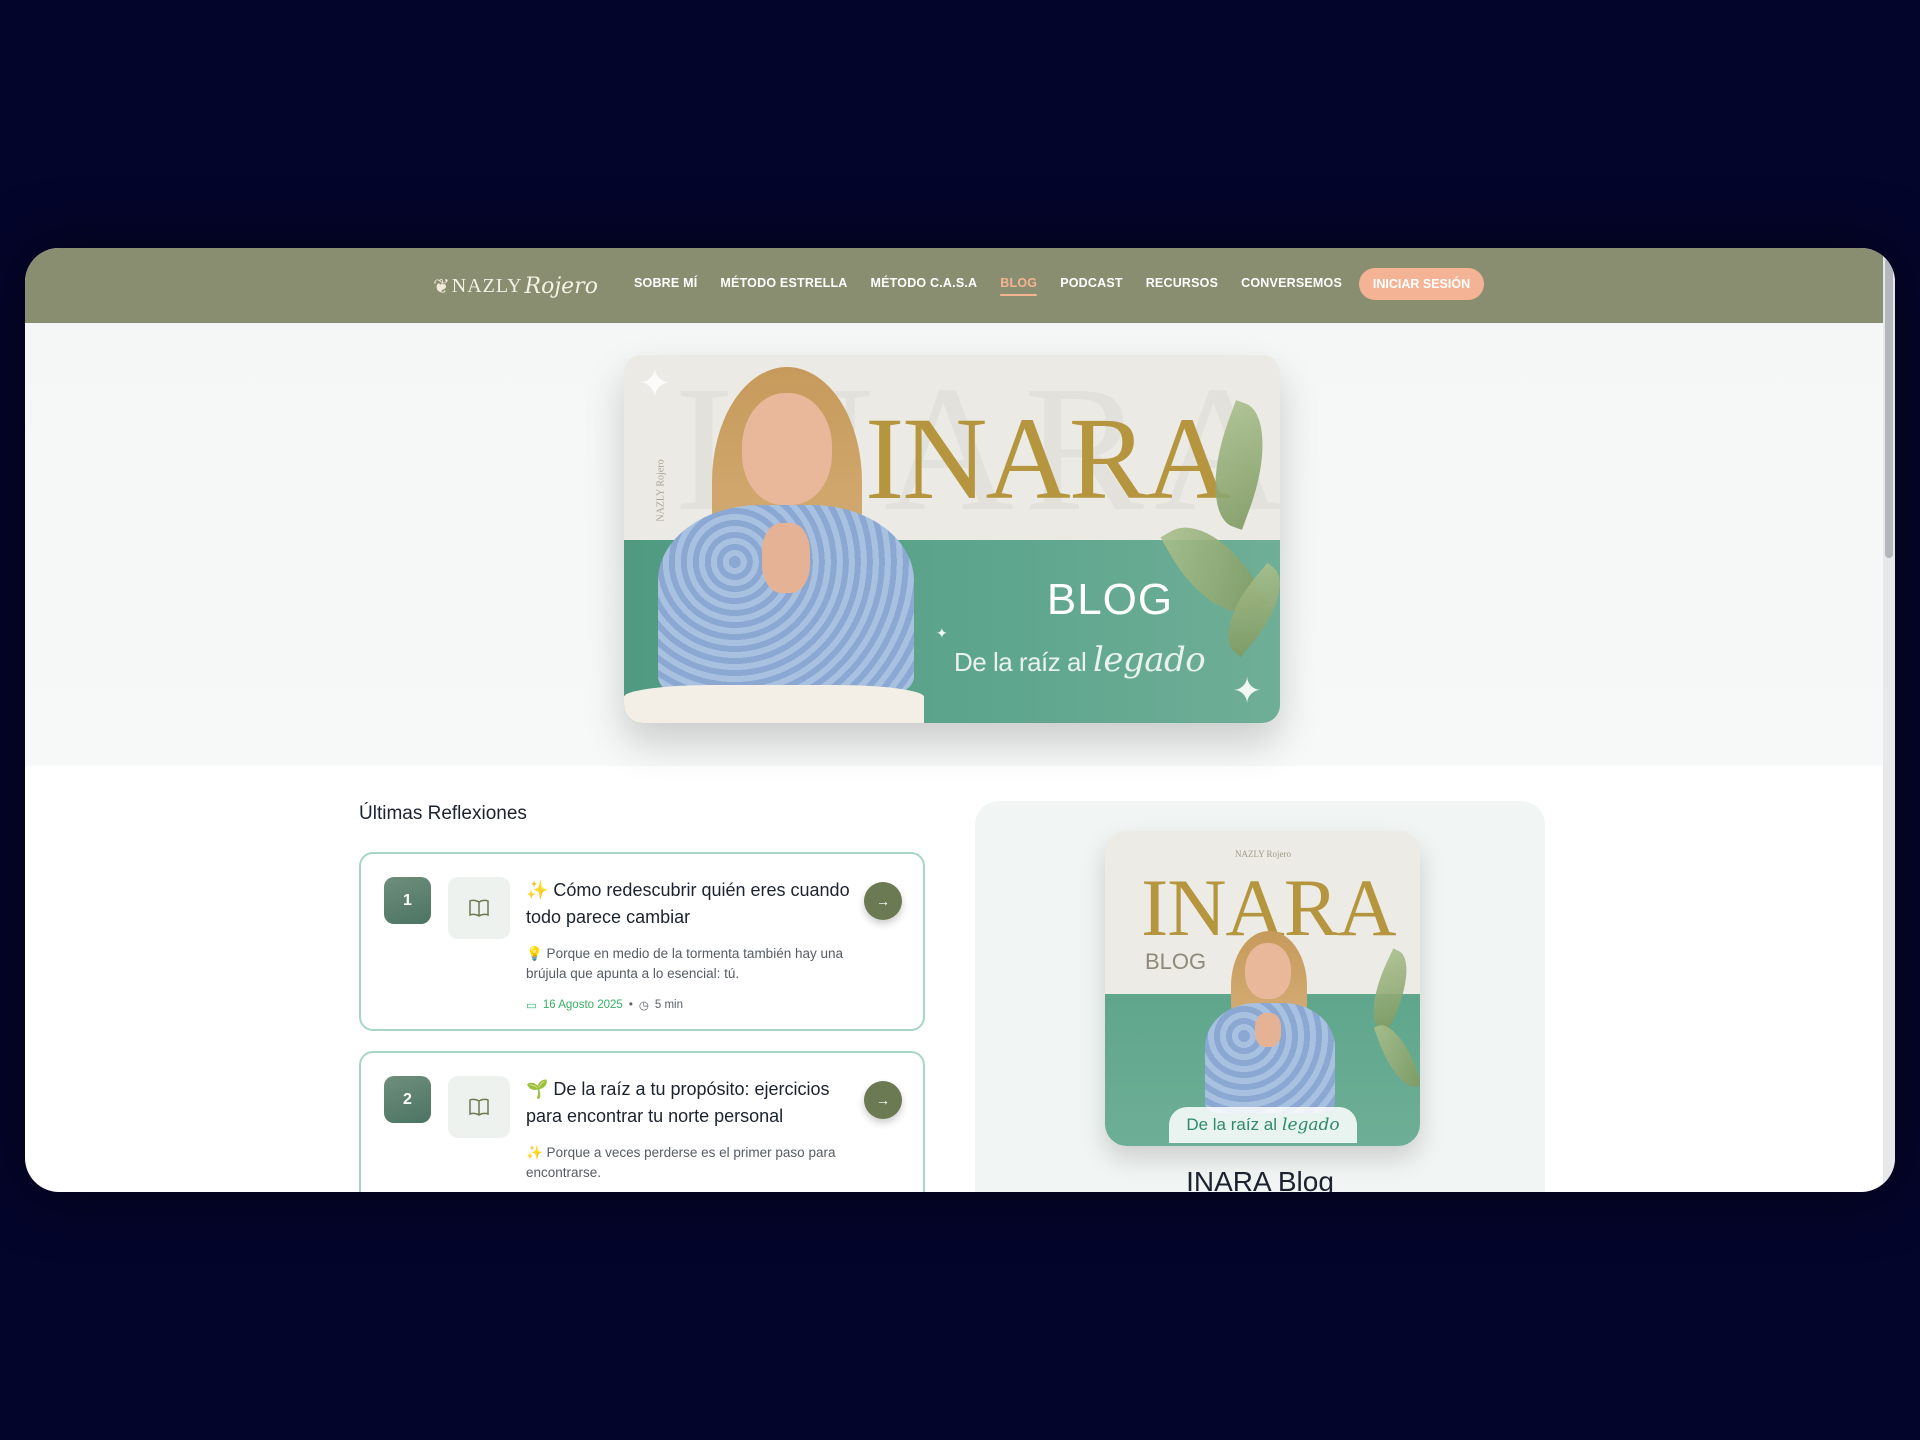  What do you see at coordinates (1421, 284) in the screenshot?
I see `login-button: INICIAR SESIÓN` at bounding box center [1421, 284].